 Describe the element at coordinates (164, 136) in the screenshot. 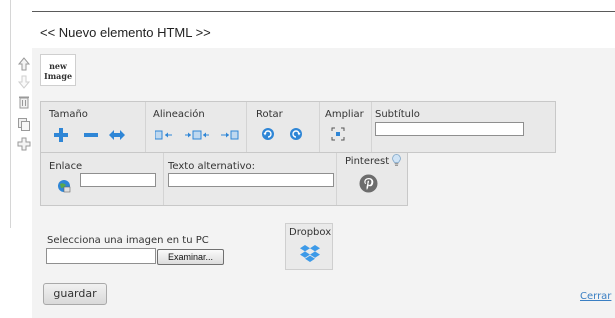

I see `align-left-icon` at that location.